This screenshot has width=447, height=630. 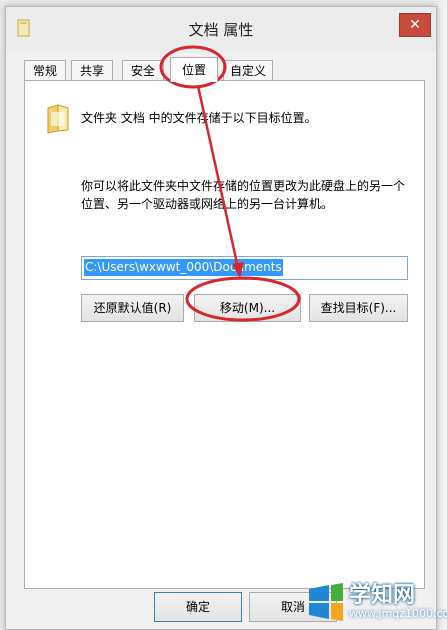 I want to click on path-selected-text: C:\Users\wxwwt_000\Documents, so click(x=183, y=267).